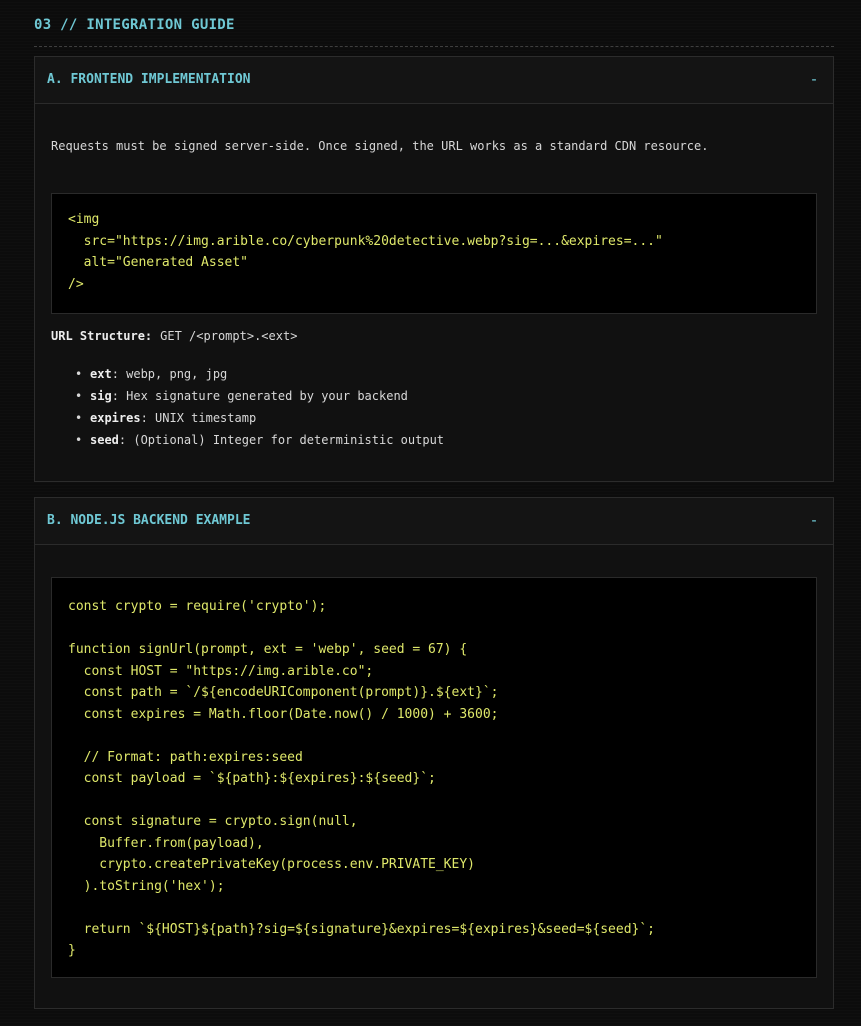  Describe the element at coordinates (115, 418) in the screenshot. I see `parameter-key: expires` at that location.